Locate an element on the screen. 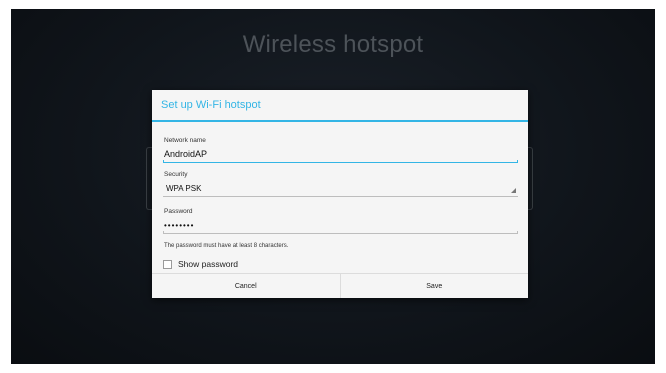  security-label: Security is located at coordinates (176, 174).